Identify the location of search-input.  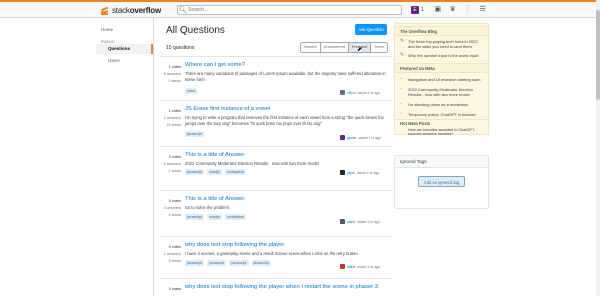
(288, 10).